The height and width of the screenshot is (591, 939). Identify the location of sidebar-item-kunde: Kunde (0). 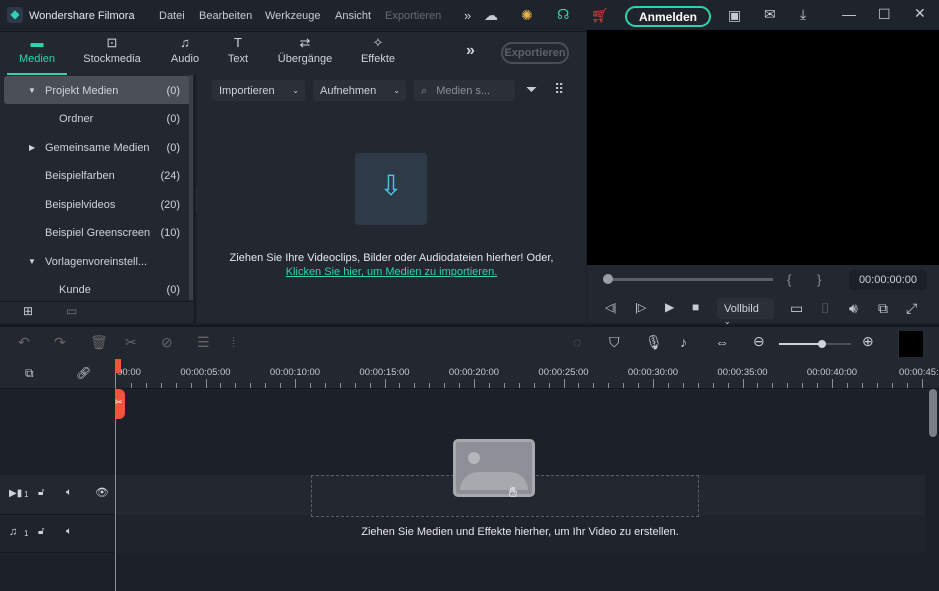
(97, 289).